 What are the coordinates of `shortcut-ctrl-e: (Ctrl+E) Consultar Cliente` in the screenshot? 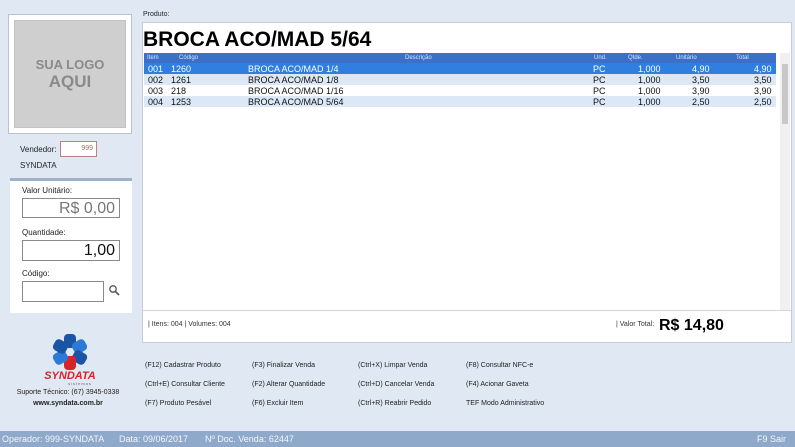 It's located at (185, 384).